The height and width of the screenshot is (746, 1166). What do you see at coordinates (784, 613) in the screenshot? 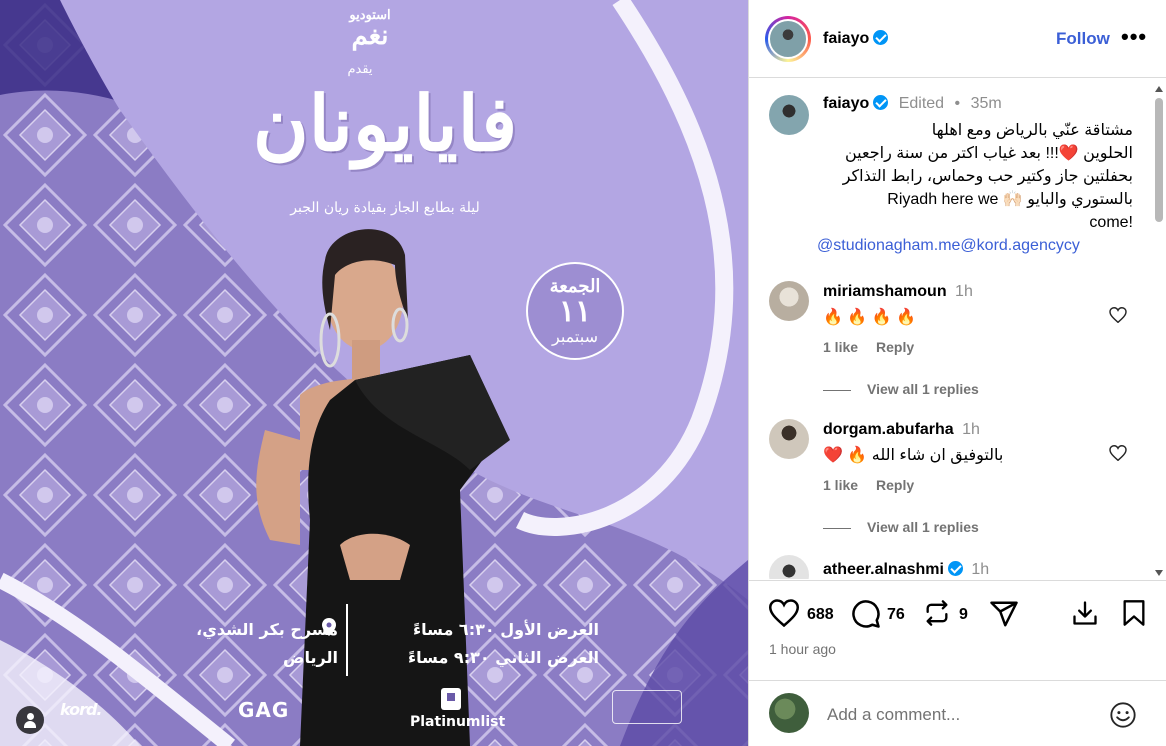
I see `like-heart-icon` at bounding box center [784, 613].